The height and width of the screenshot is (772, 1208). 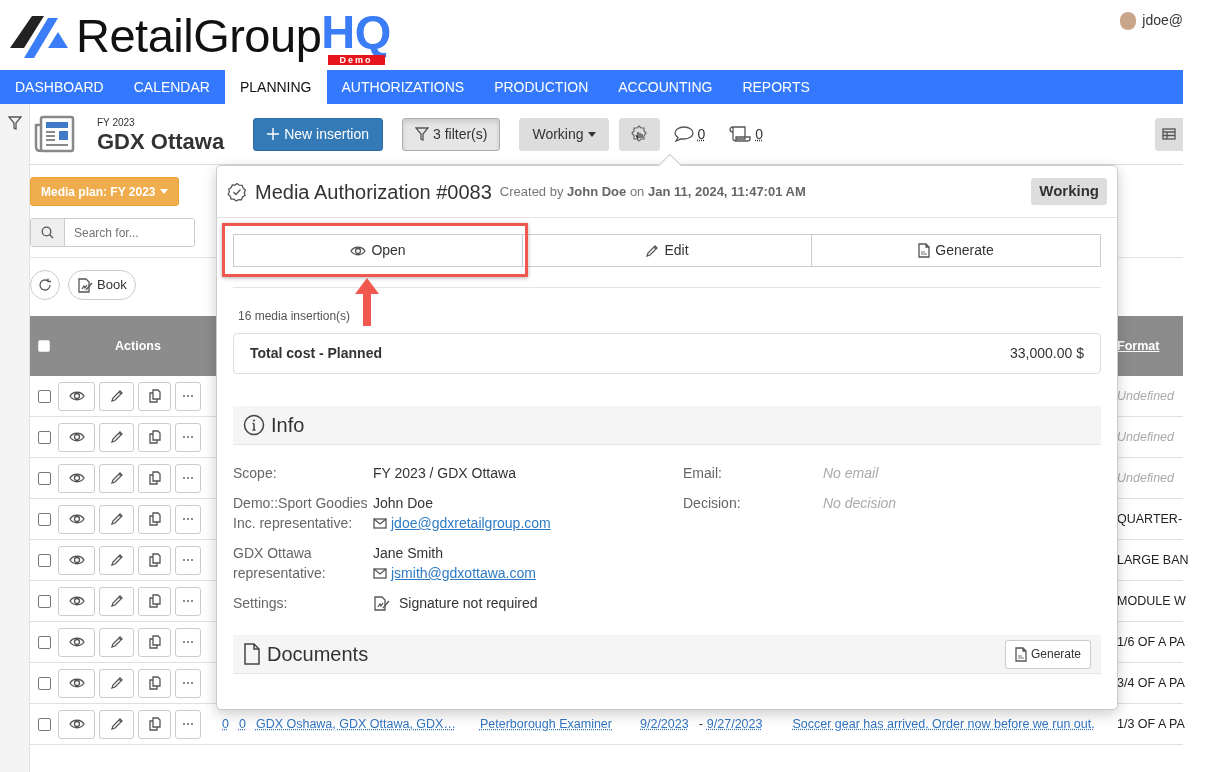 I want to click on open-button: Open, so click(x=378, y=250).